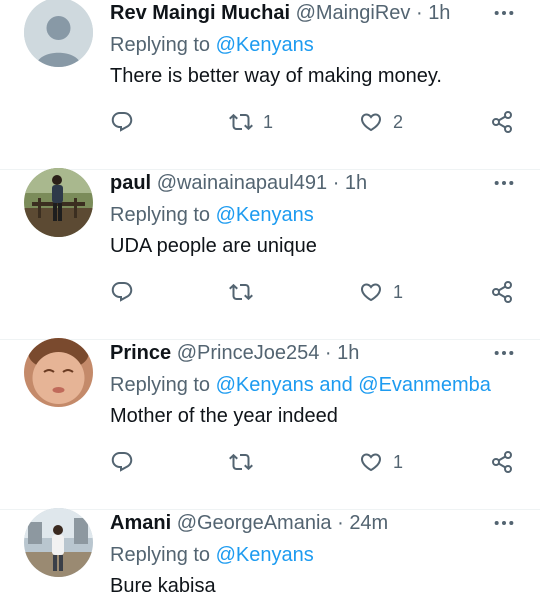  I want to click on display-name: Amani, so click(140, 523).